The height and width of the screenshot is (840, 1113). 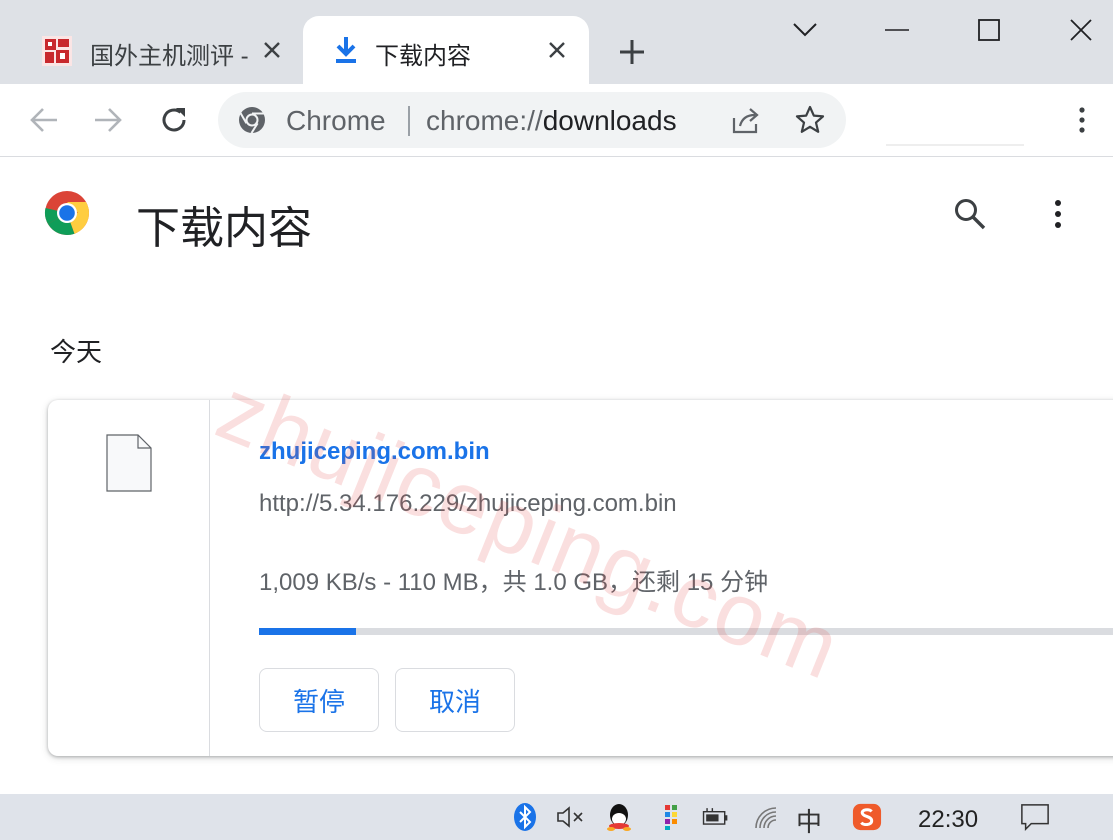 What do you see at coordinates (468, 504) in the screenshot?
I see `file-source-url: http://5.34.176.229/zhujiceping.com.bin` at bounding box center [468, 504].